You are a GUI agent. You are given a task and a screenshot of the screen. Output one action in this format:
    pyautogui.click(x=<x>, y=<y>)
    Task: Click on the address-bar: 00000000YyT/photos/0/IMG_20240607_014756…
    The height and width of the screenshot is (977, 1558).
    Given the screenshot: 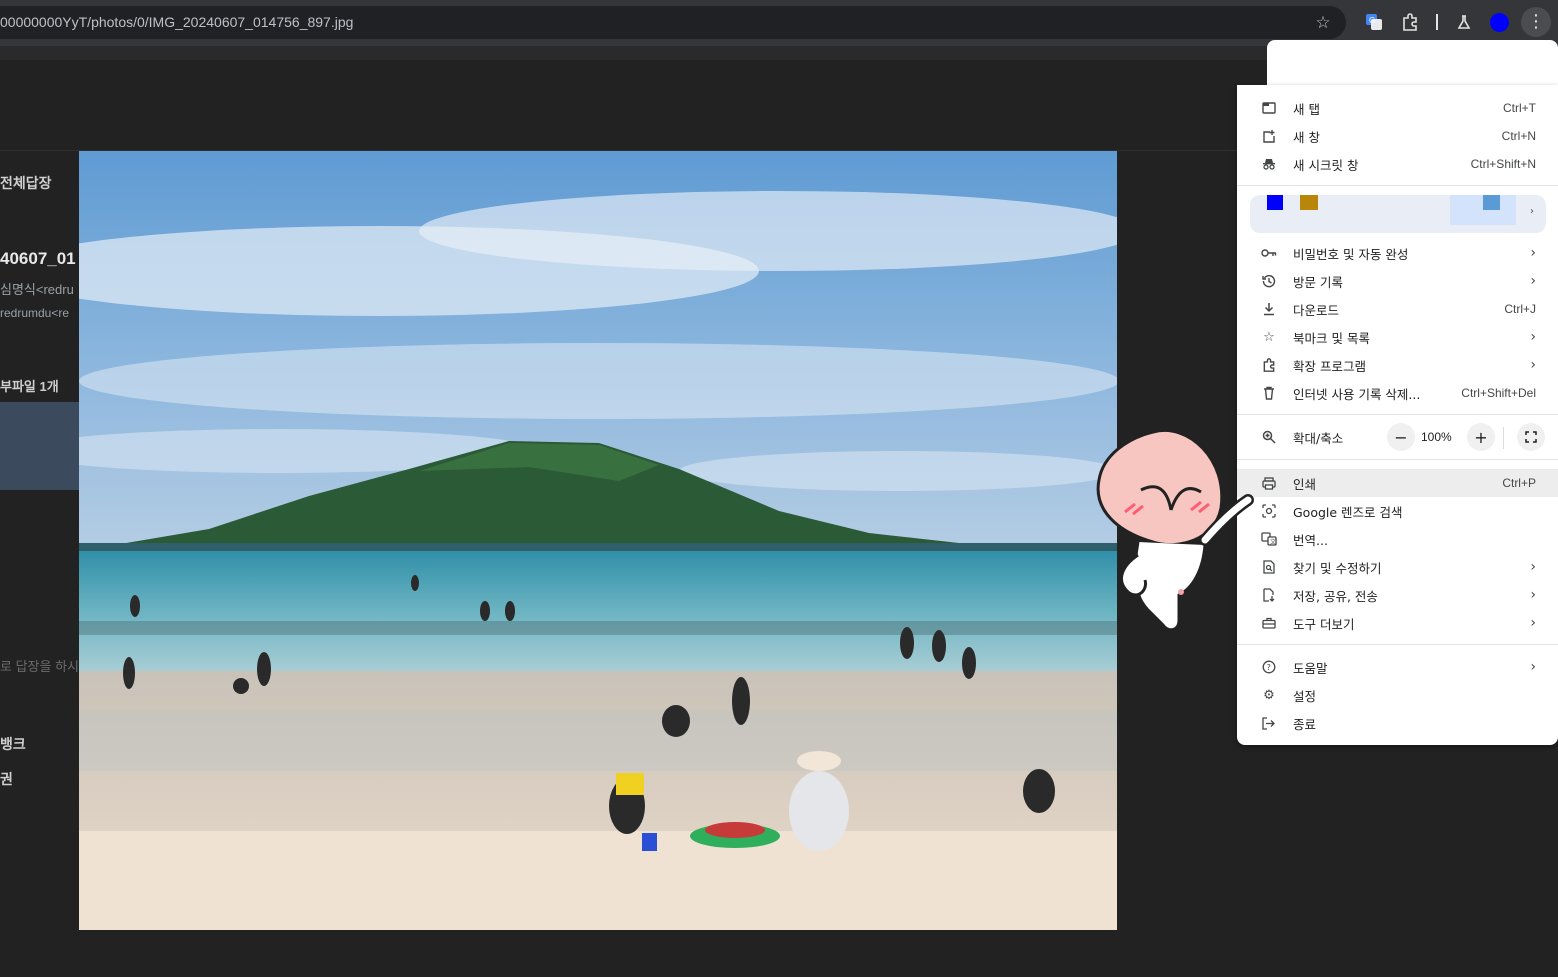 What is the action you would take?
    pyautogui.click(x=673, y=22)
    